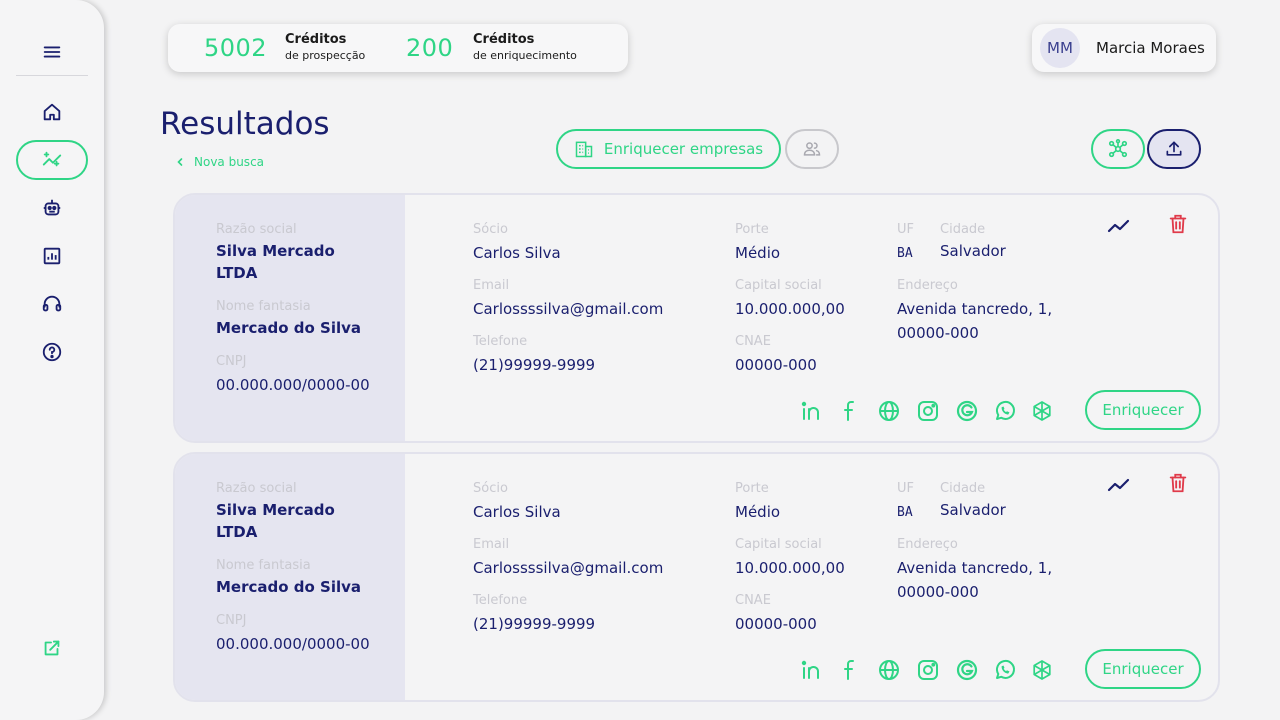 This screenshot has width=1280, height=720. Describe the element at coordinates (500, 341) in the screenshot. I see `telefone-label: Telefone` at that location.